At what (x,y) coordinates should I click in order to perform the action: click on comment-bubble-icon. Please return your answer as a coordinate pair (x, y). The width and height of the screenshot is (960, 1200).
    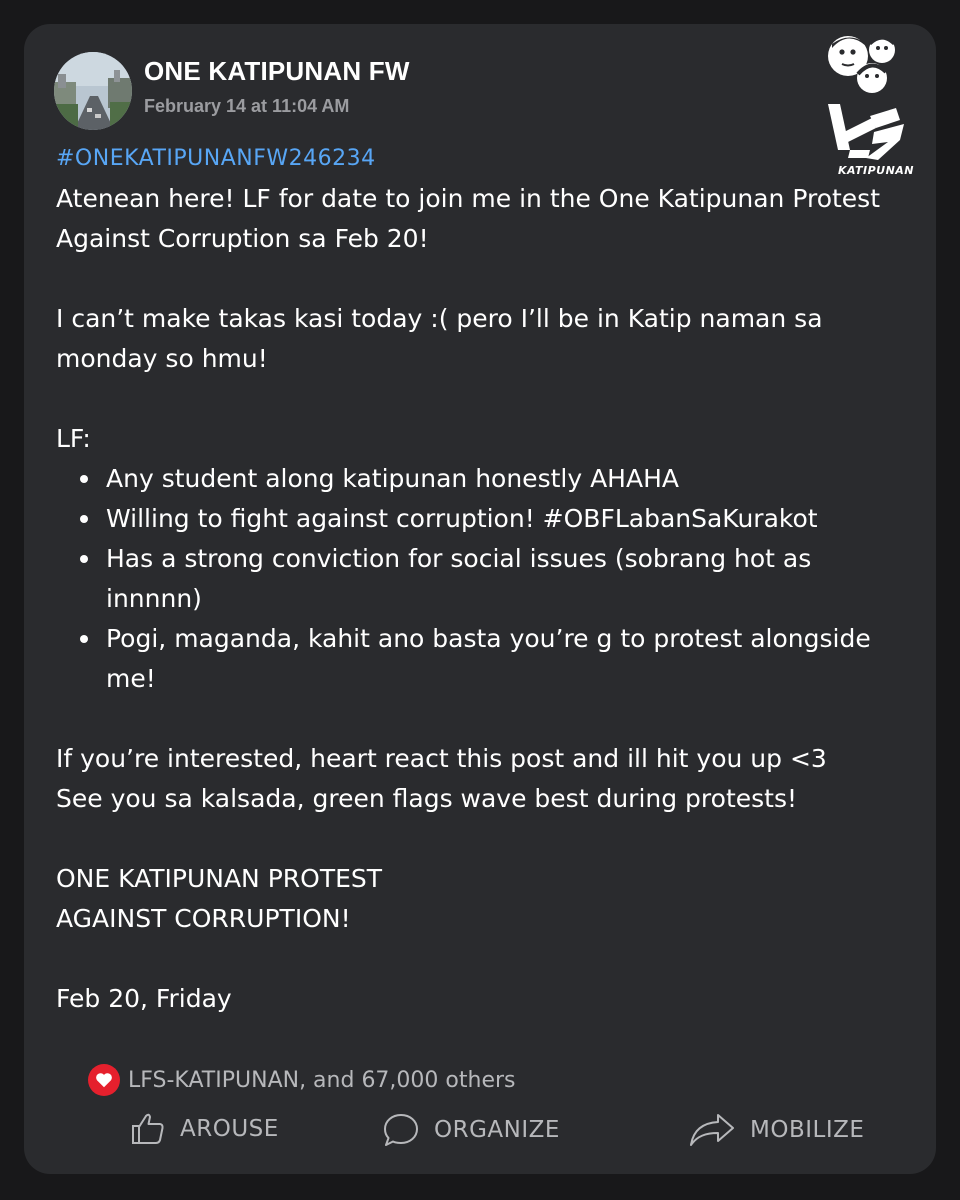
    Looking at the image, I should click on (401, 1130).